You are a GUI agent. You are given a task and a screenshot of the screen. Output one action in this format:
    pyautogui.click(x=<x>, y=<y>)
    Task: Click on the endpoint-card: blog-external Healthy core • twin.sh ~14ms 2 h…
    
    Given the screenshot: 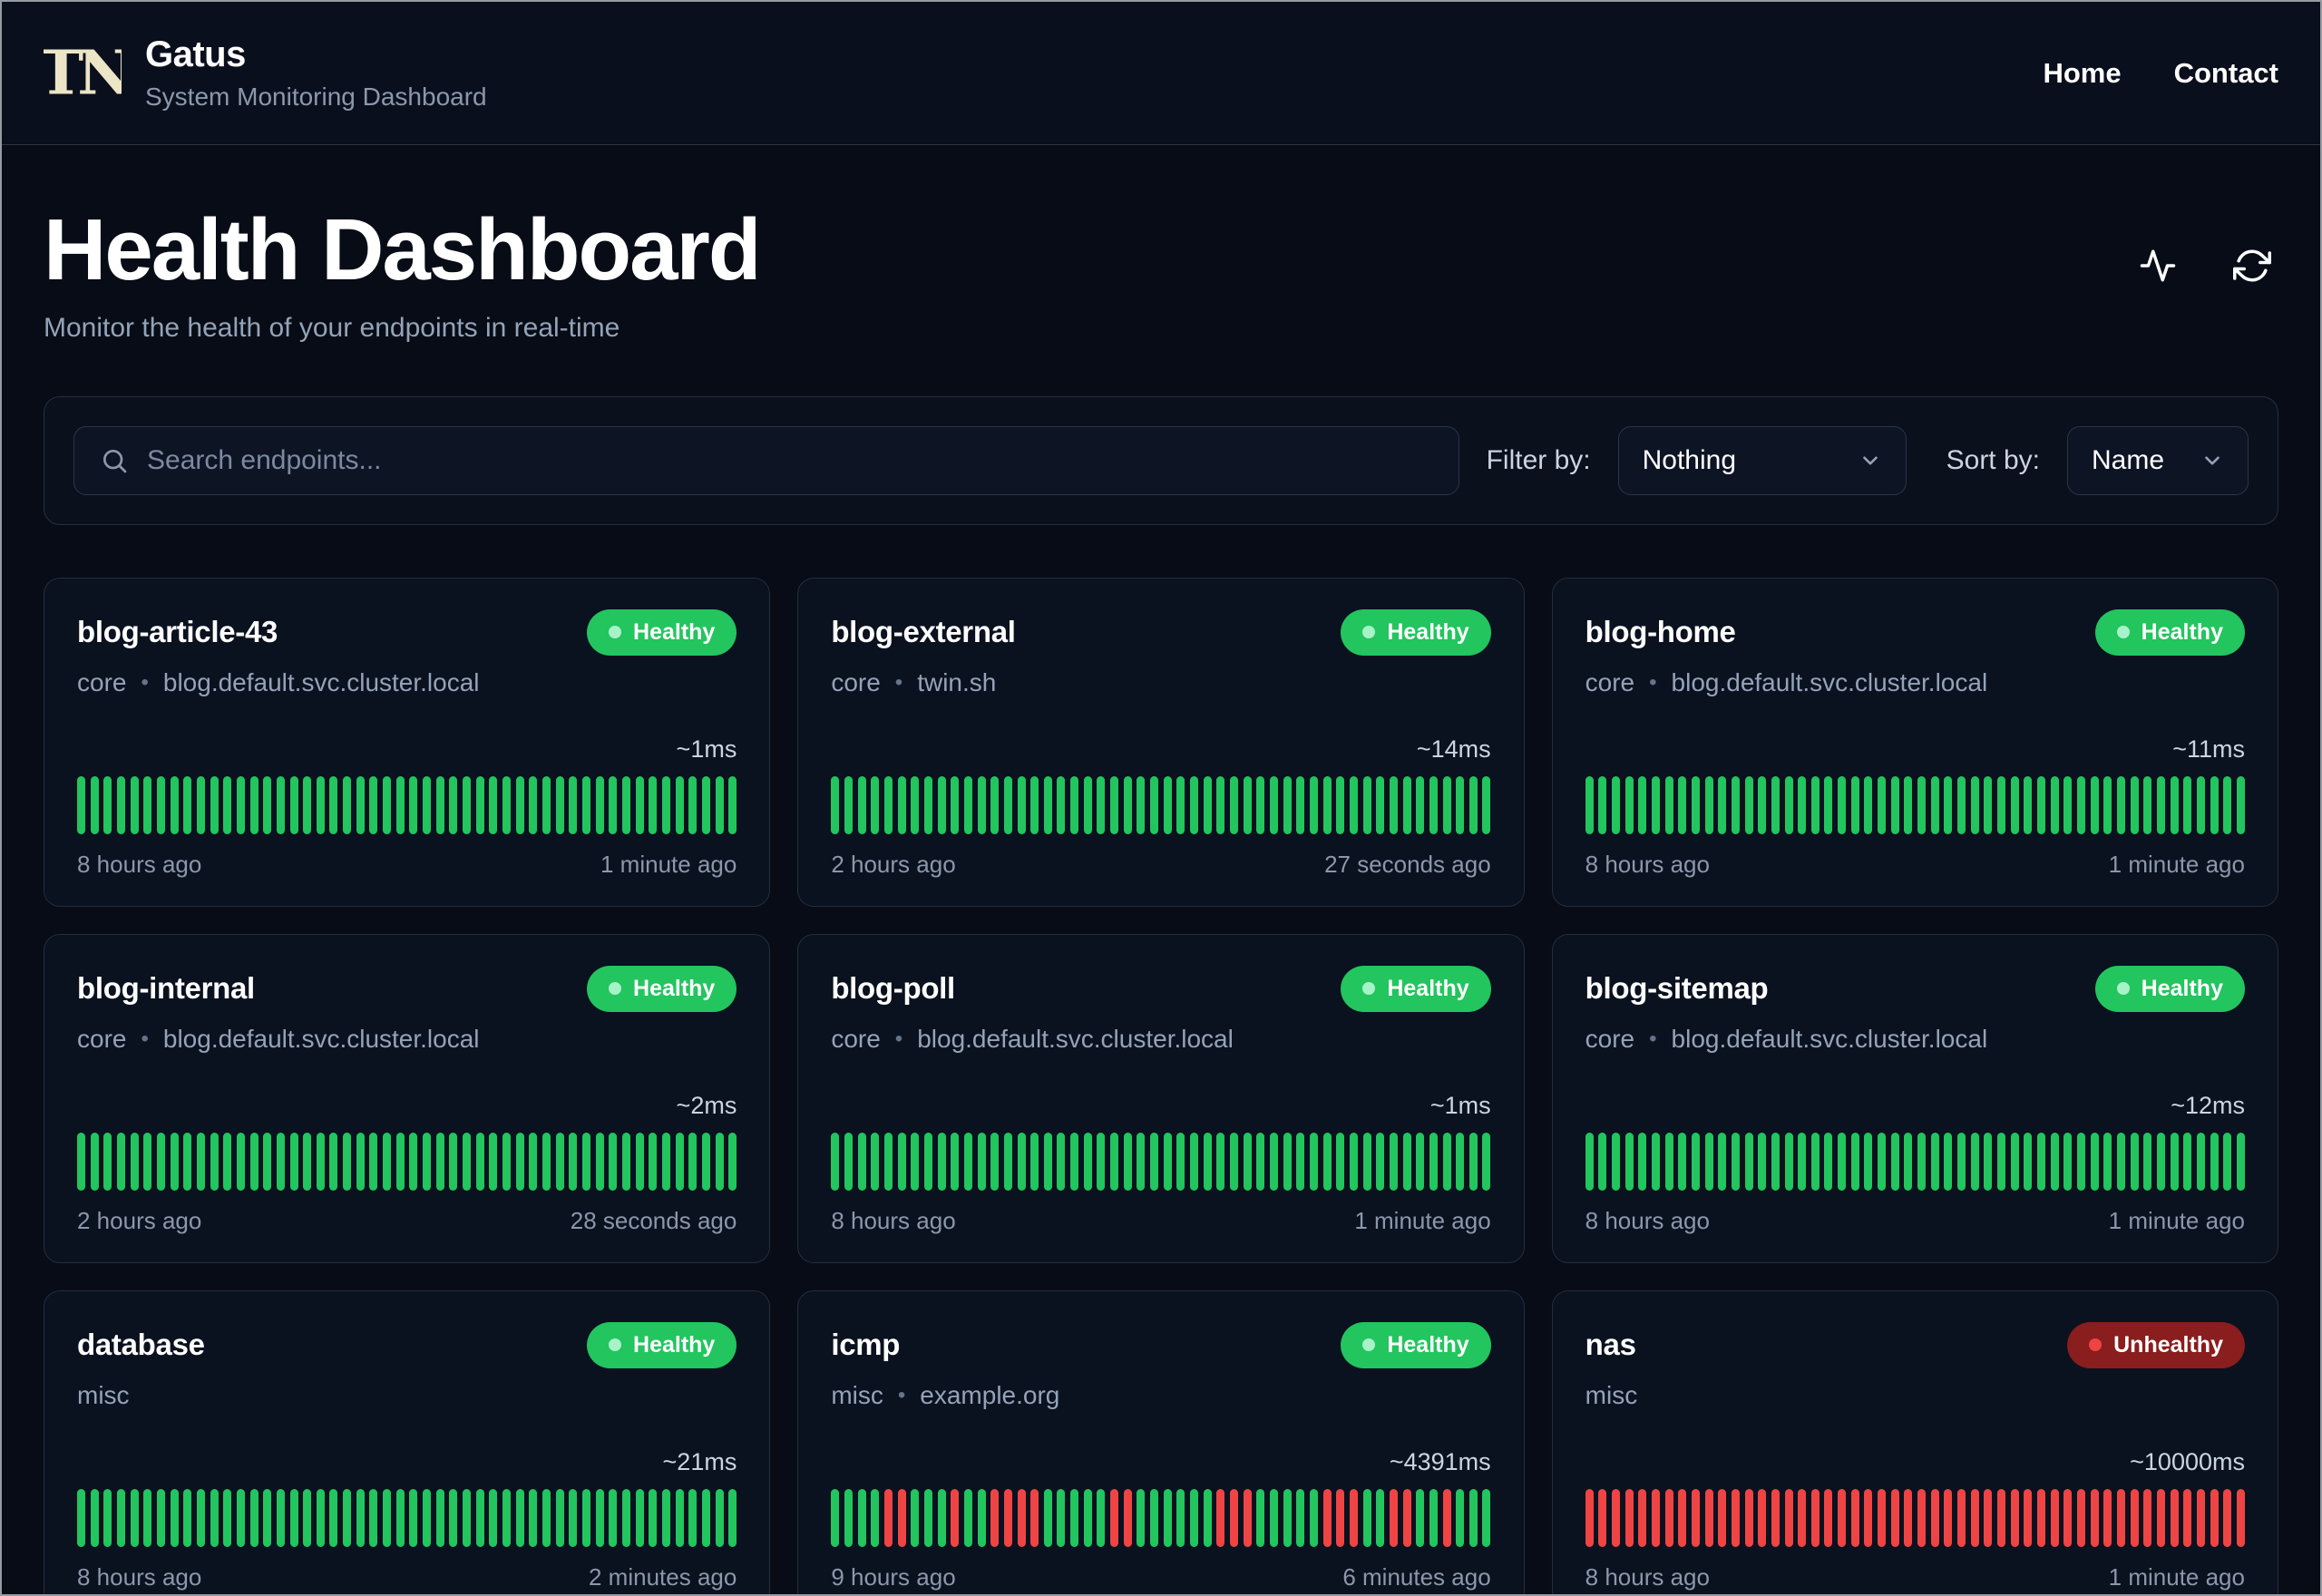 What is the action you would take?
    pyautogui.click(x=1161, y=742)
    